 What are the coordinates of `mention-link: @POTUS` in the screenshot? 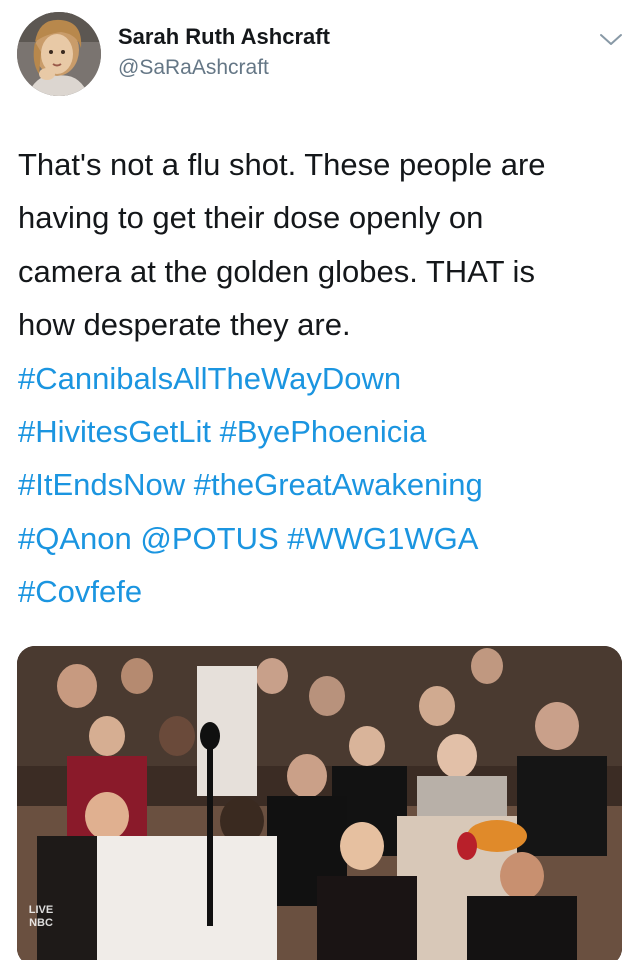 It's located at (209, 538).